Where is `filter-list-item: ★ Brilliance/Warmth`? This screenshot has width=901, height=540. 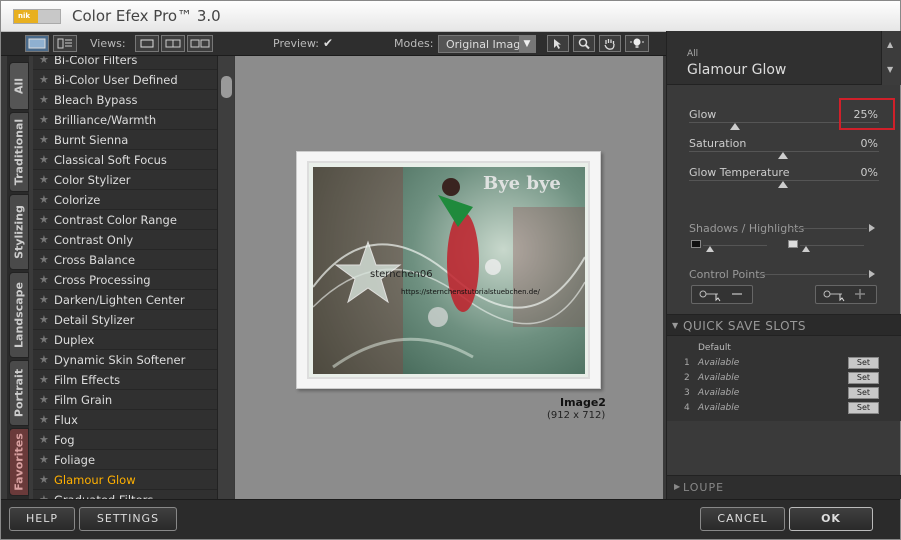
filter-list-item: ★ Brilliance/Warmth is located at coordinates (125, 120).